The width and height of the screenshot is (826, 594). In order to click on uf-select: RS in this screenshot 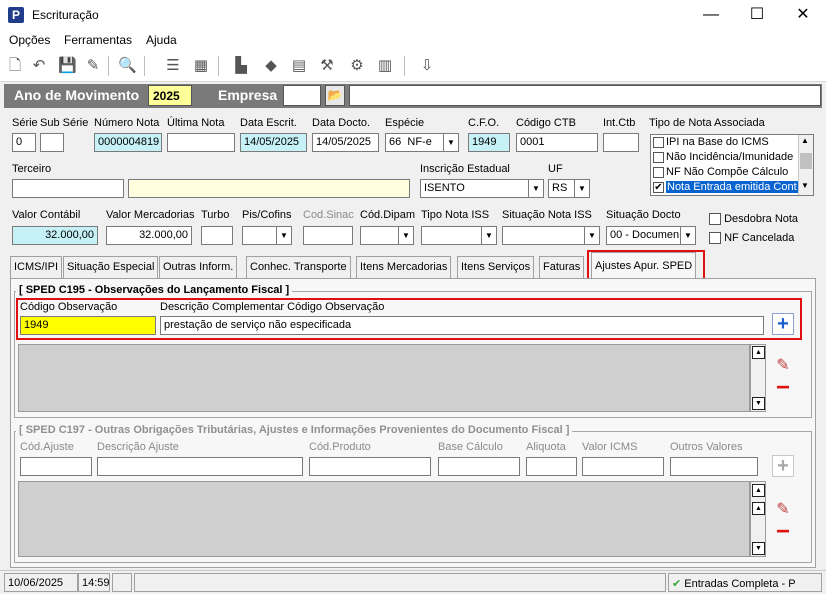, I will do `click(569, 188)`.